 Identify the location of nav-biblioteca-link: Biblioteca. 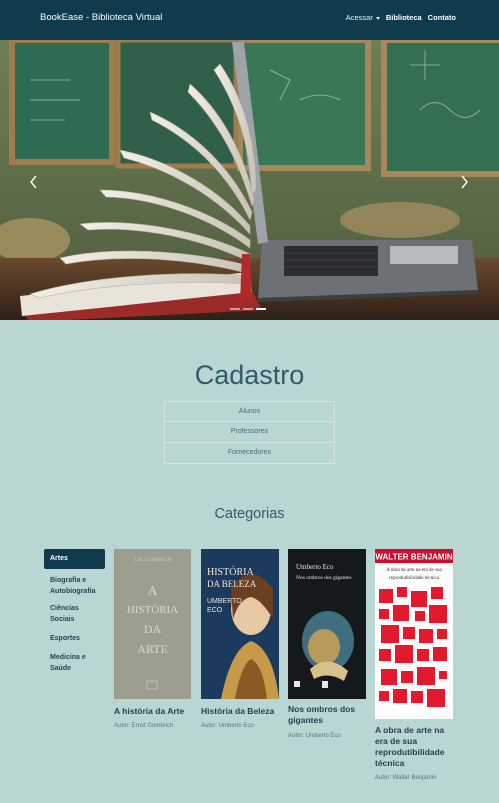
(404, 17).